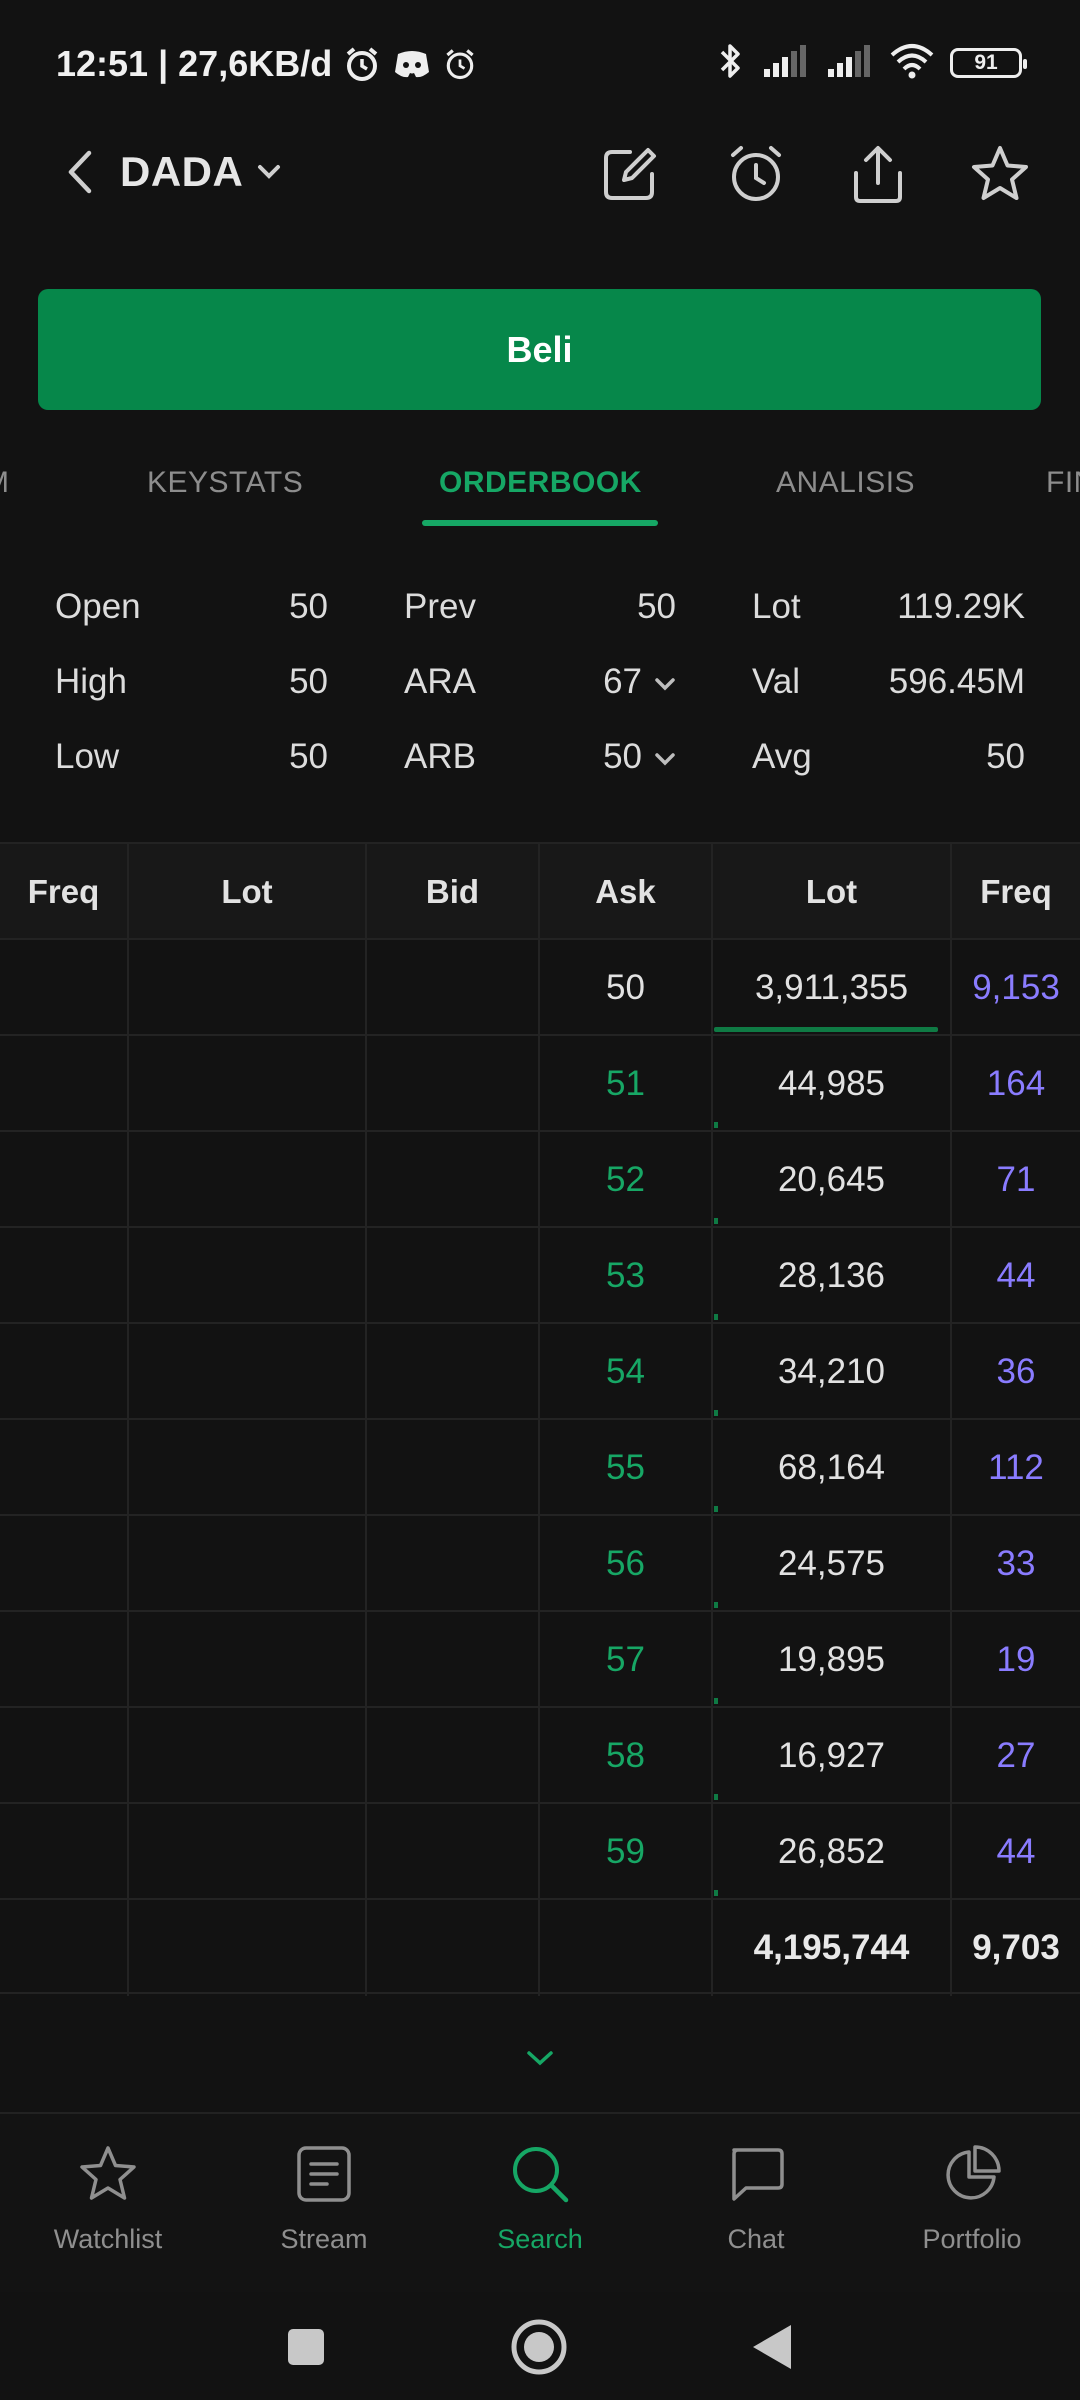  I want to click on ask-price-cell: 58, so click(626, 1756).